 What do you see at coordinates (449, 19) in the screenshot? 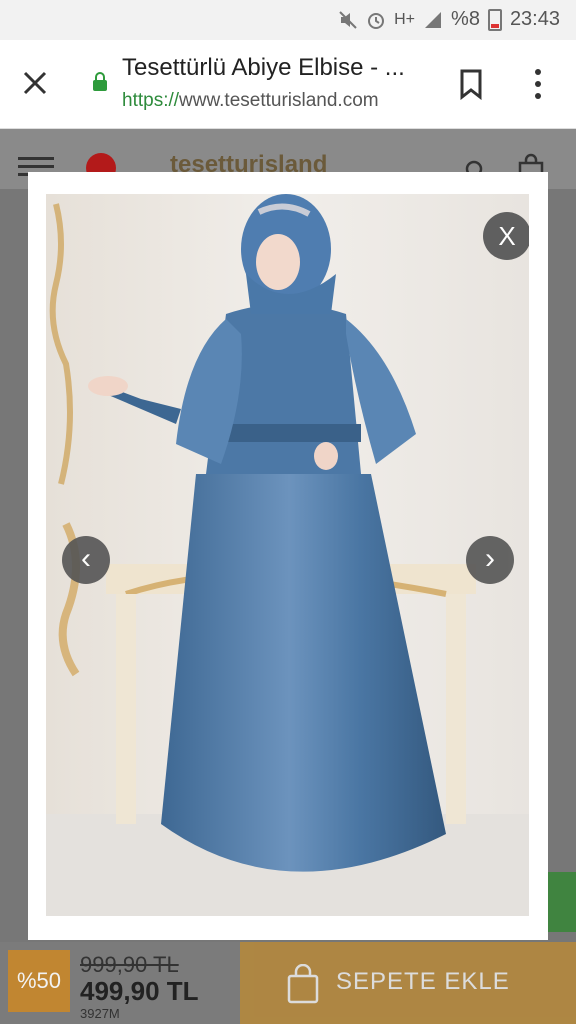
I see `status-icons: H+ %8 23:43` at bounding box center [449, 19].